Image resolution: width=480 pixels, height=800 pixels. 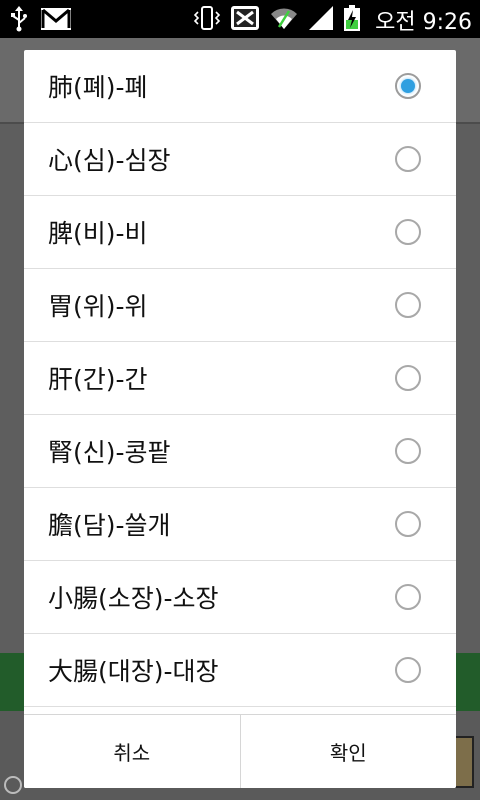 I want to click on cancel-button: 취소, so click(x=132, y=751).